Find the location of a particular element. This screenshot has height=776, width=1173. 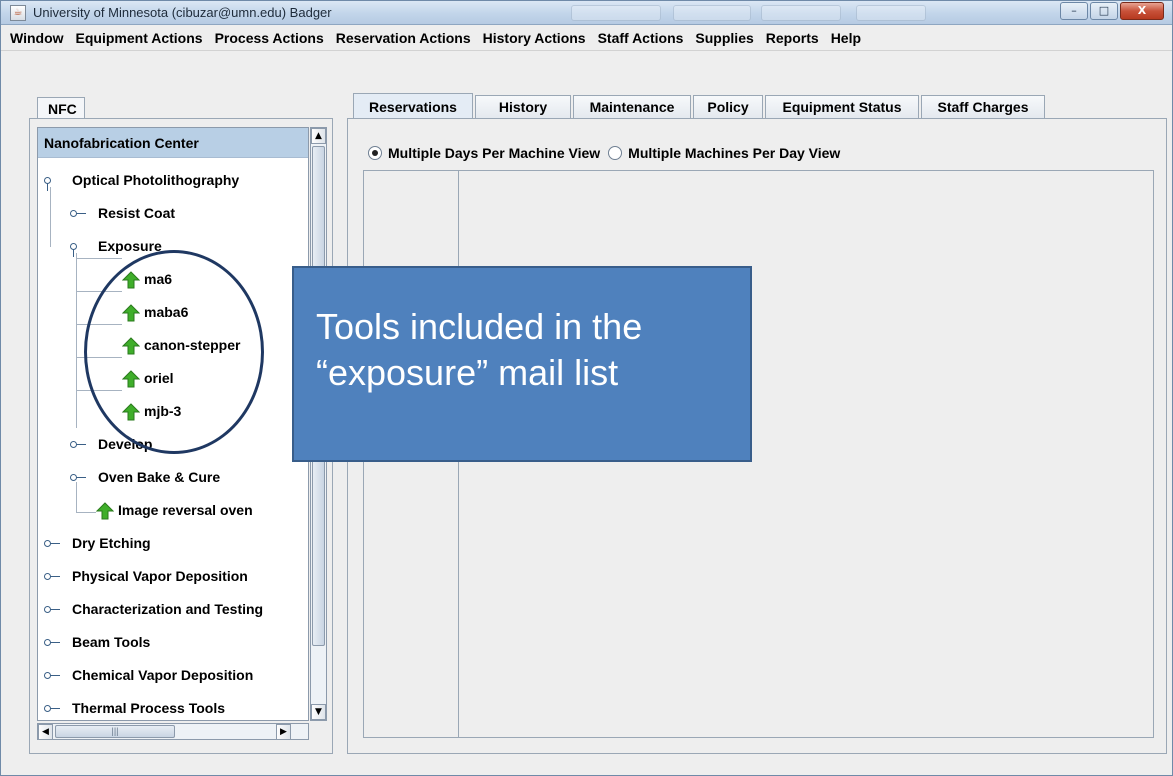

tab-staff-charges: Staff Charges is located at coordinates (983, 107).